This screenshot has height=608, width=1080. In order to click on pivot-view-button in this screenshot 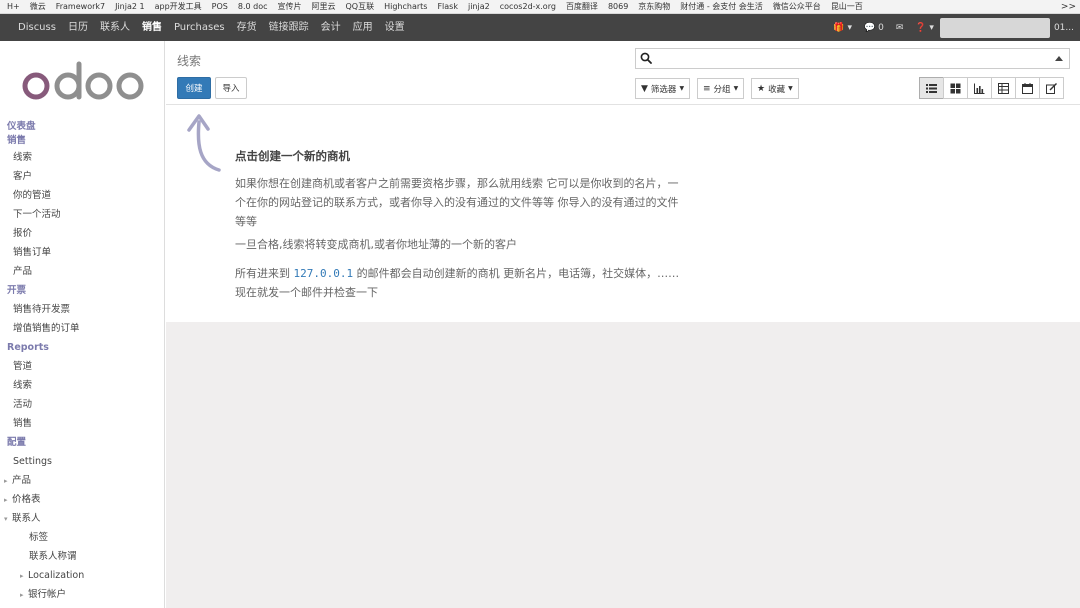, I will do `click(1003, 88)`.